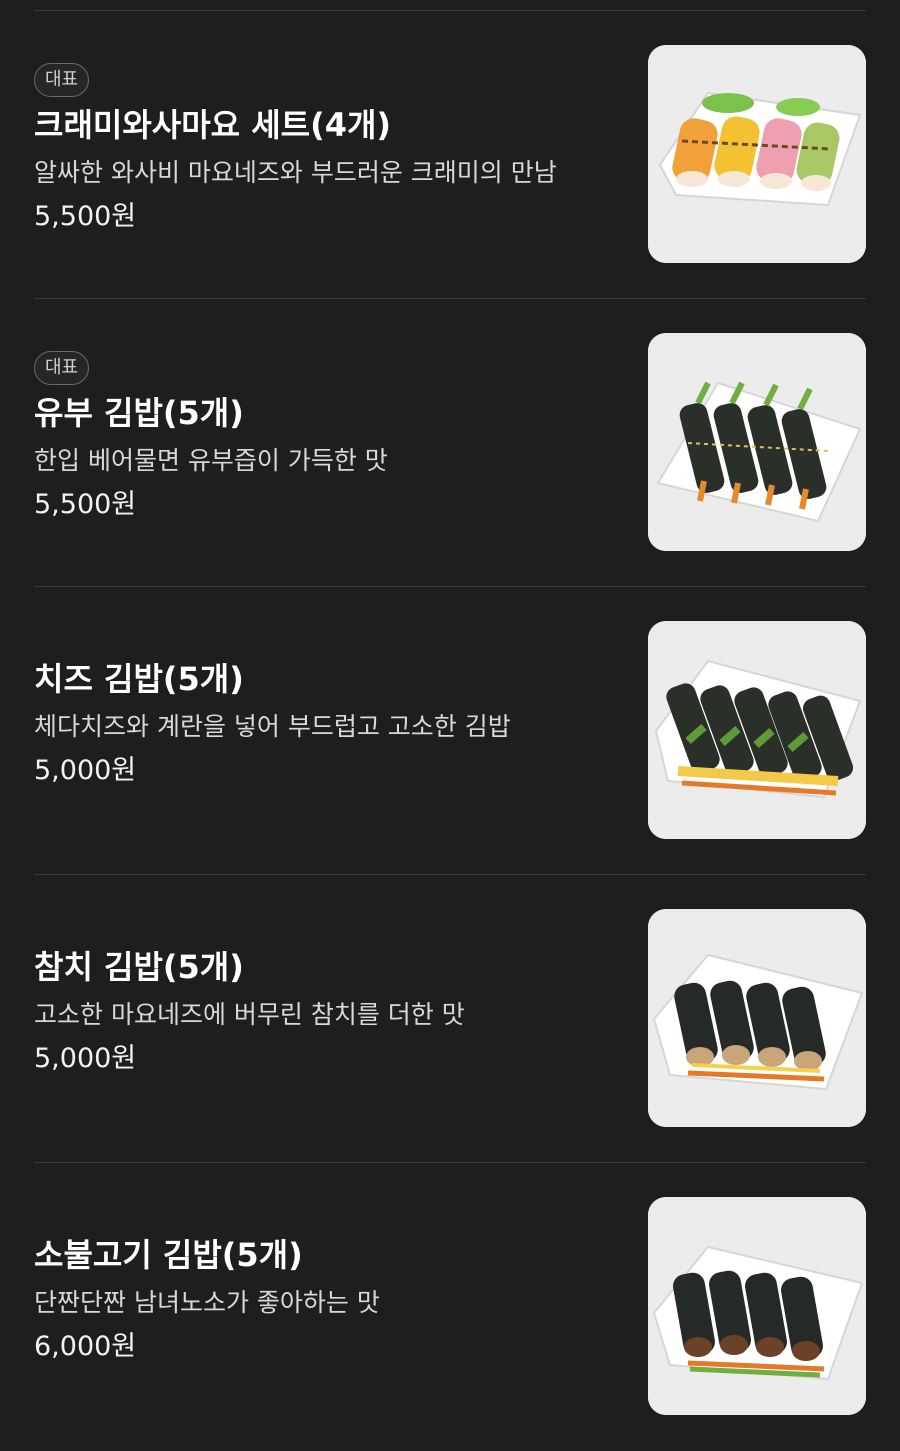 The image size is (900, 1451). I want to click on menu-item-description: 고소한 마요네즈에 버무린 참치를 더한 맛, so click(249, 1014).